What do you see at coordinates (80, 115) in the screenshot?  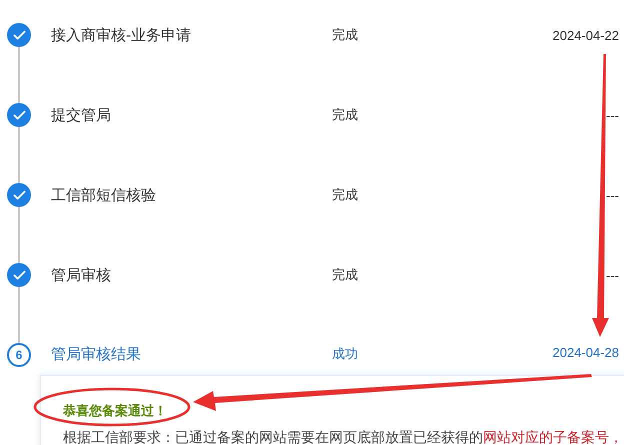 I see `step-title: 提交管局` at bounding box center [80, 115].